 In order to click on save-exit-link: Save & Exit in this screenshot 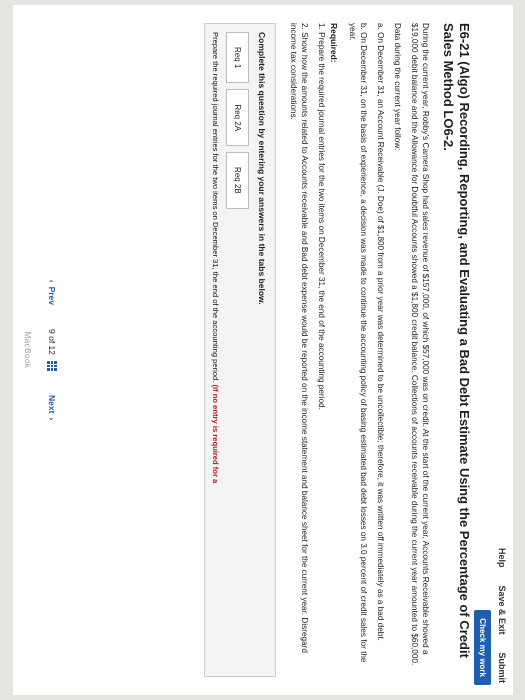, I will do `click(502, 609)`.